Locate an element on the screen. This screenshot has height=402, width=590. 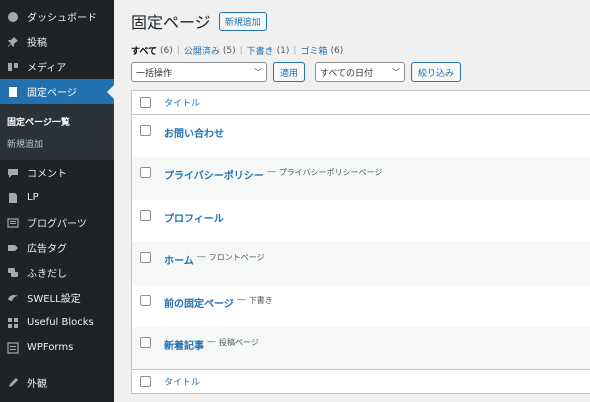
submenu-add-new: 新規追加 is located at coordinates (57, 143).